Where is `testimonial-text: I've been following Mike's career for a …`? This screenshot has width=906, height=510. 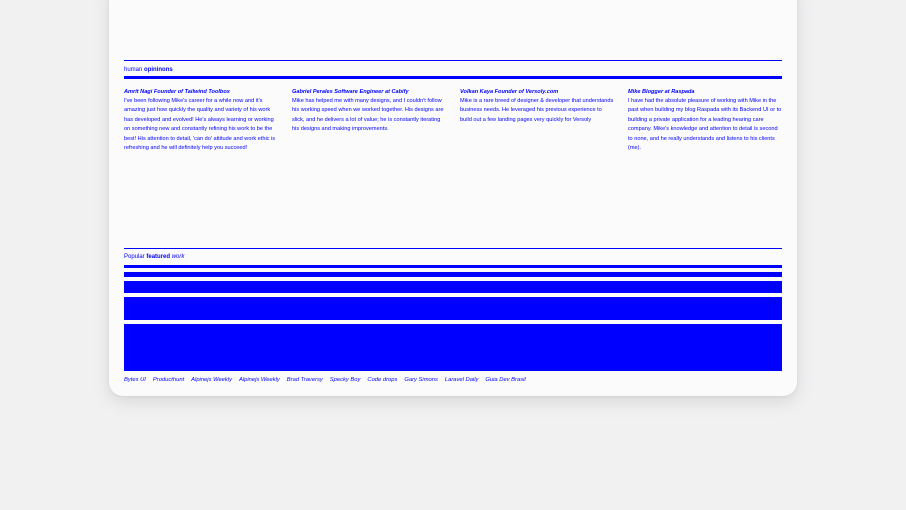
testimonial-text: I've been following Mike's career for a … is located at coordinates (200, 125).